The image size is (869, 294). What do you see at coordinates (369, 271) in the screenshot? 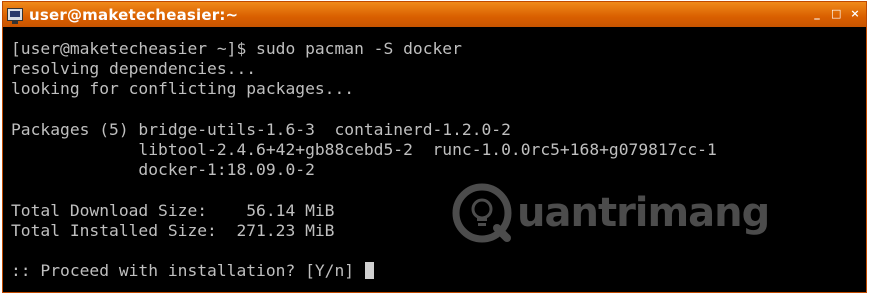
I see `text-cursor` at bounding box center [369, 271].